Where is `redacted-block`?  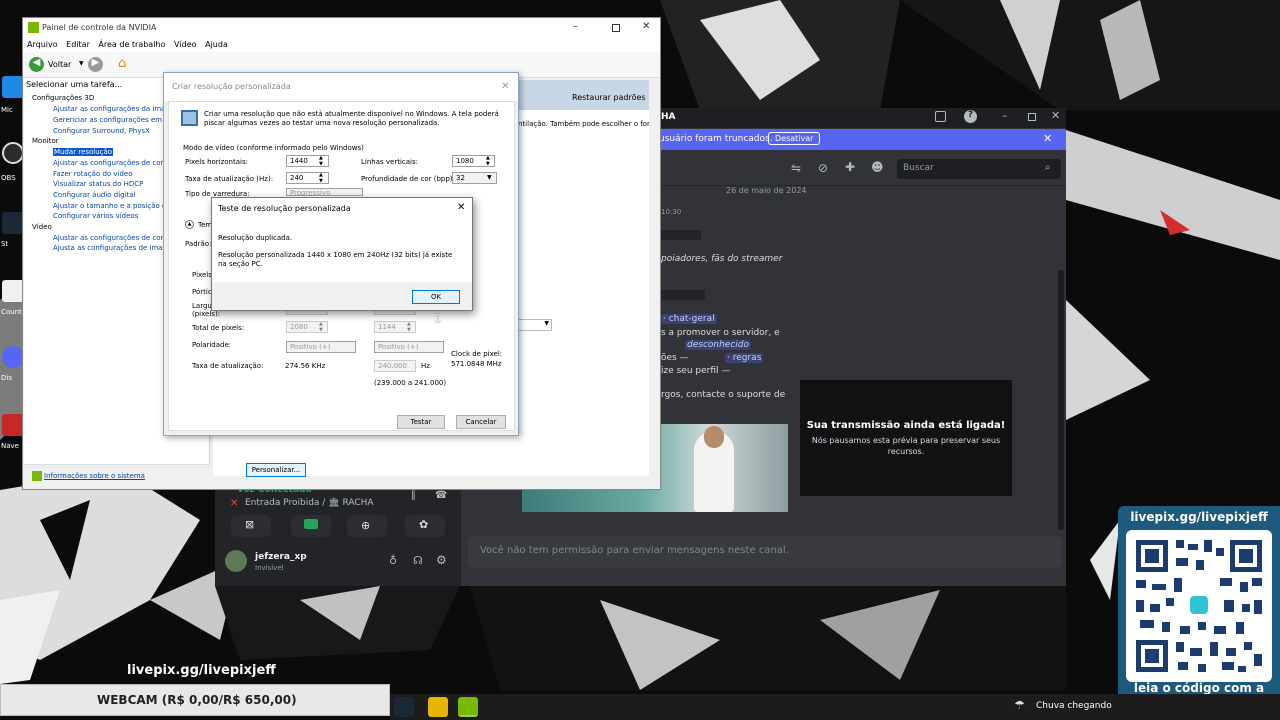
redacted-block is located at coordinates (683, 295).